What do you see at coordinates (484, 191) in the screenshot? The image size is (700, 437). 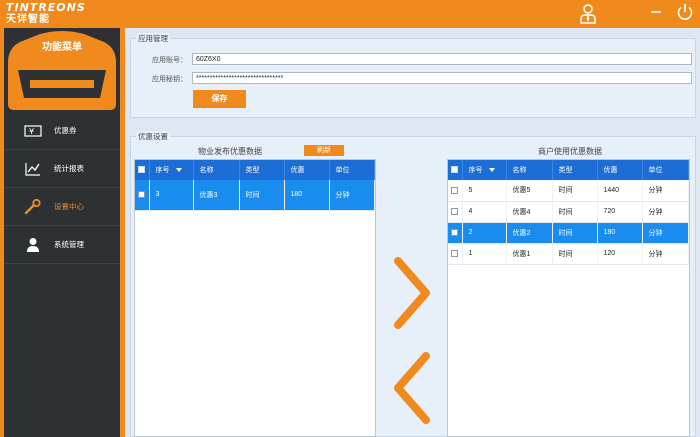 I see `cell-no: 5` at bounding box center [484, 191].